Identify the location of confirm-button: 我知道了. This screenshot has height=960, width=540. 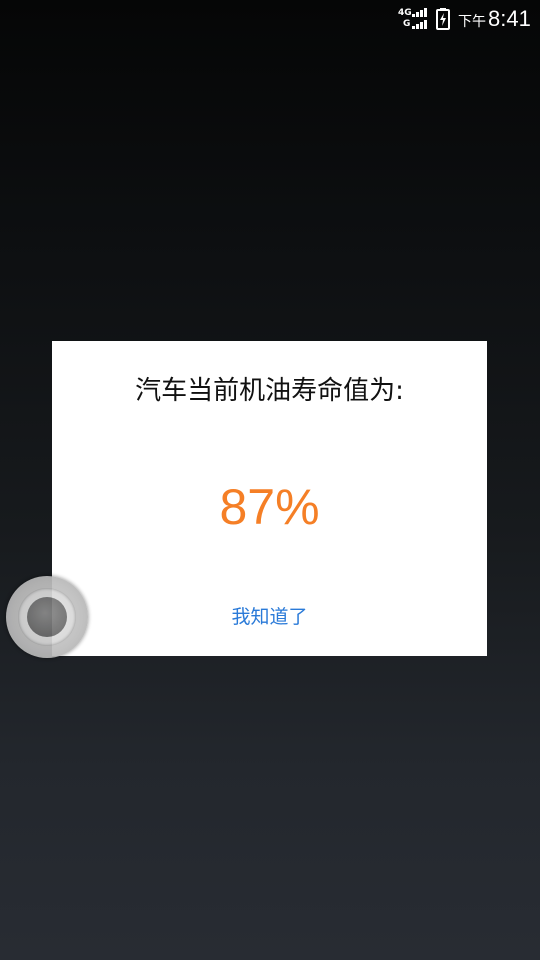
(269, 615).